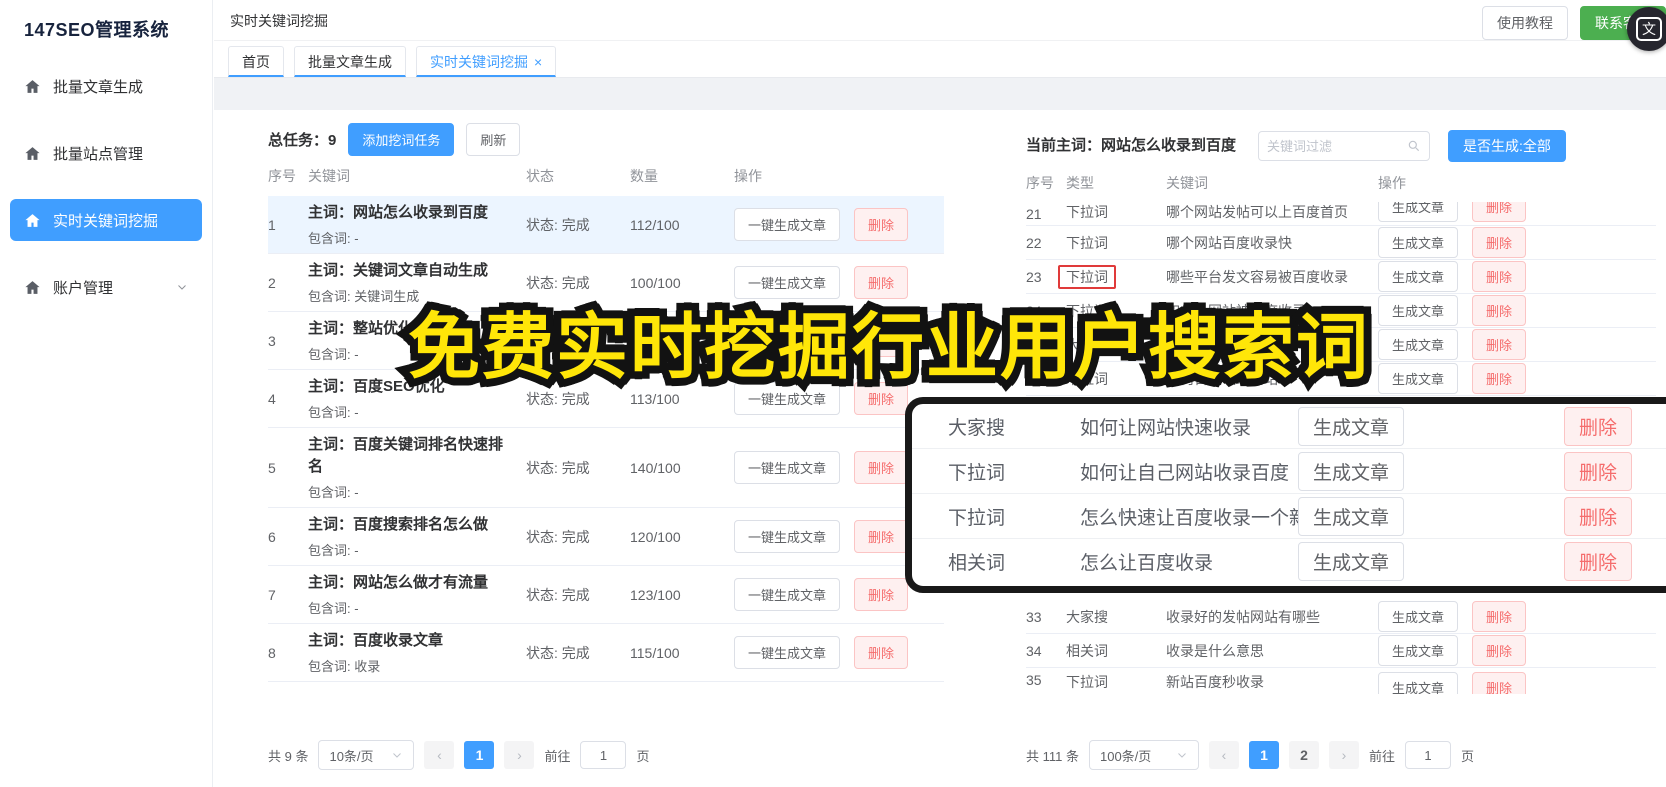 Image resolution: width=1666 pixels, height=787 pixels. I want to click on sidebar-item-keyword-mining: 实时关键词挖掘, so click(106, 220).